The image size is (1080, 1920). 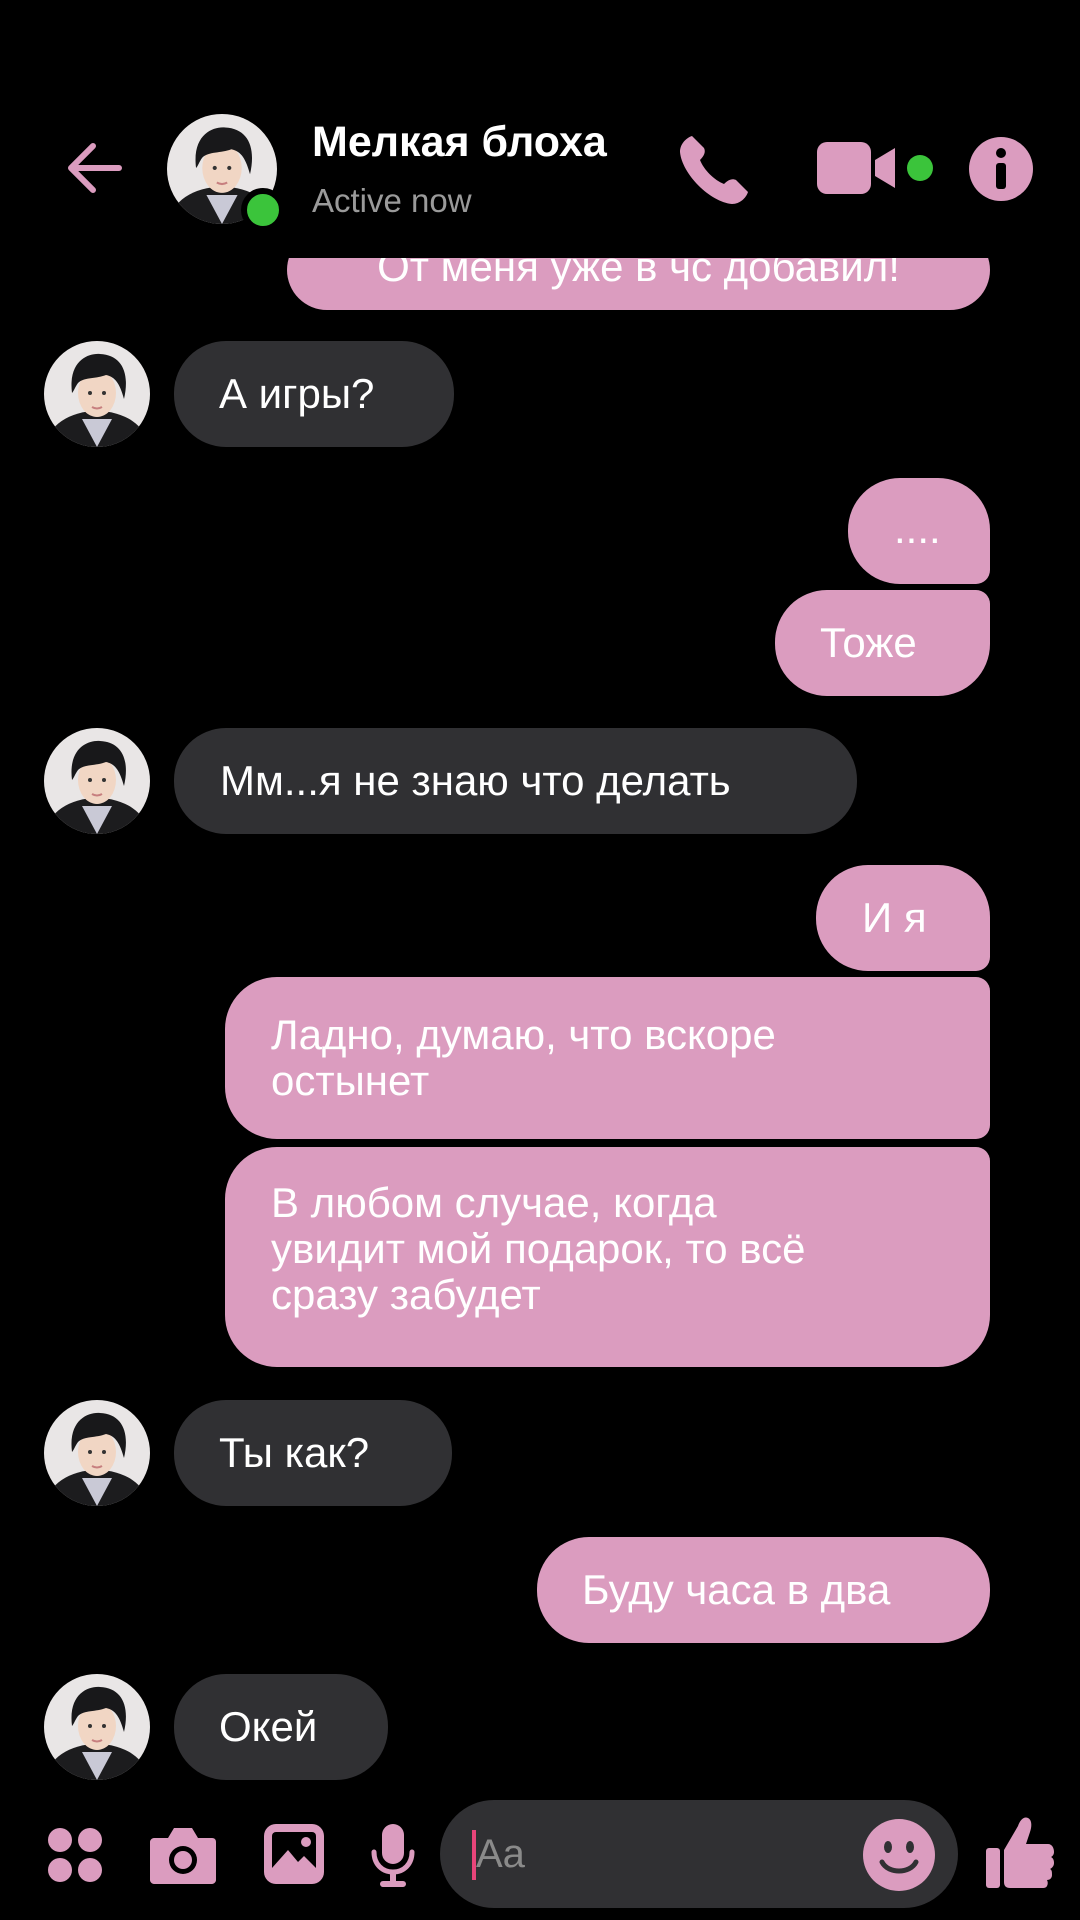 What do you see at coordinates (392, 200) in the screenshot?
I see `contact-status: Active now` at bounding box center [392, 200].